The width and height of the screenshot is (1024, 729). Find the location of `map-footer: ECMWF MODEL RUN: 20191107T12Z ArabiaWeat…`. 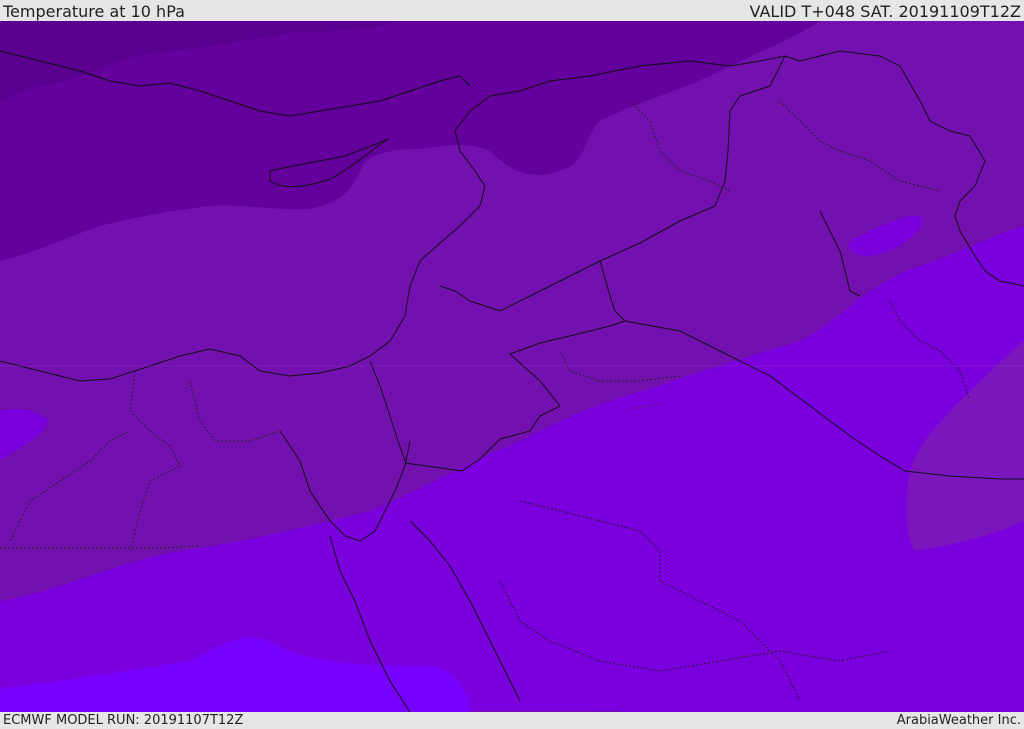

map-footer: ECMWF MODEL RUN: 20191107T12Z ArabiaWeat… is located at coordinates (512, 720).